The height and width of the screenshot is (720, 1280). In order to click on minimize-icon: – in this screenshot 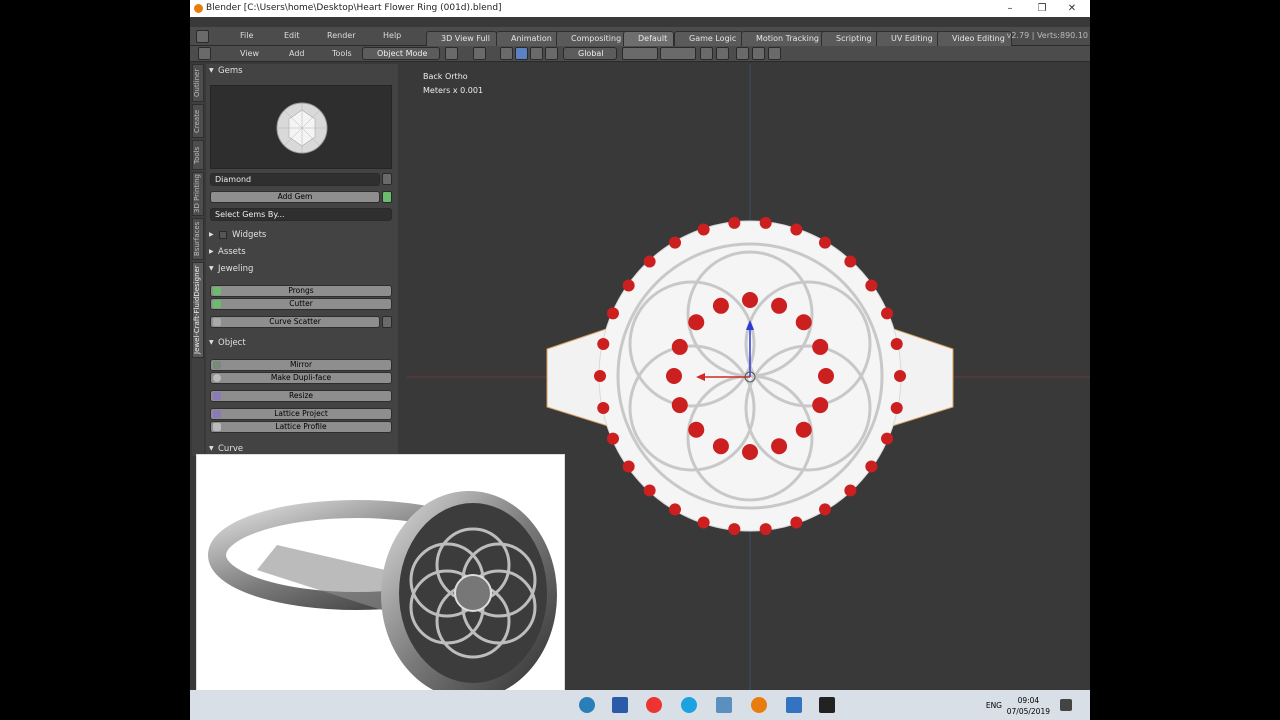, I will do `click(1010, 8)`.